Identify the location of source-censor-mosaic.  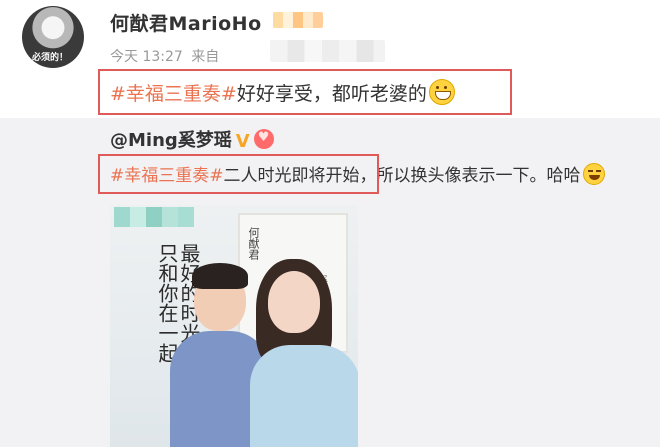
(327, 51).